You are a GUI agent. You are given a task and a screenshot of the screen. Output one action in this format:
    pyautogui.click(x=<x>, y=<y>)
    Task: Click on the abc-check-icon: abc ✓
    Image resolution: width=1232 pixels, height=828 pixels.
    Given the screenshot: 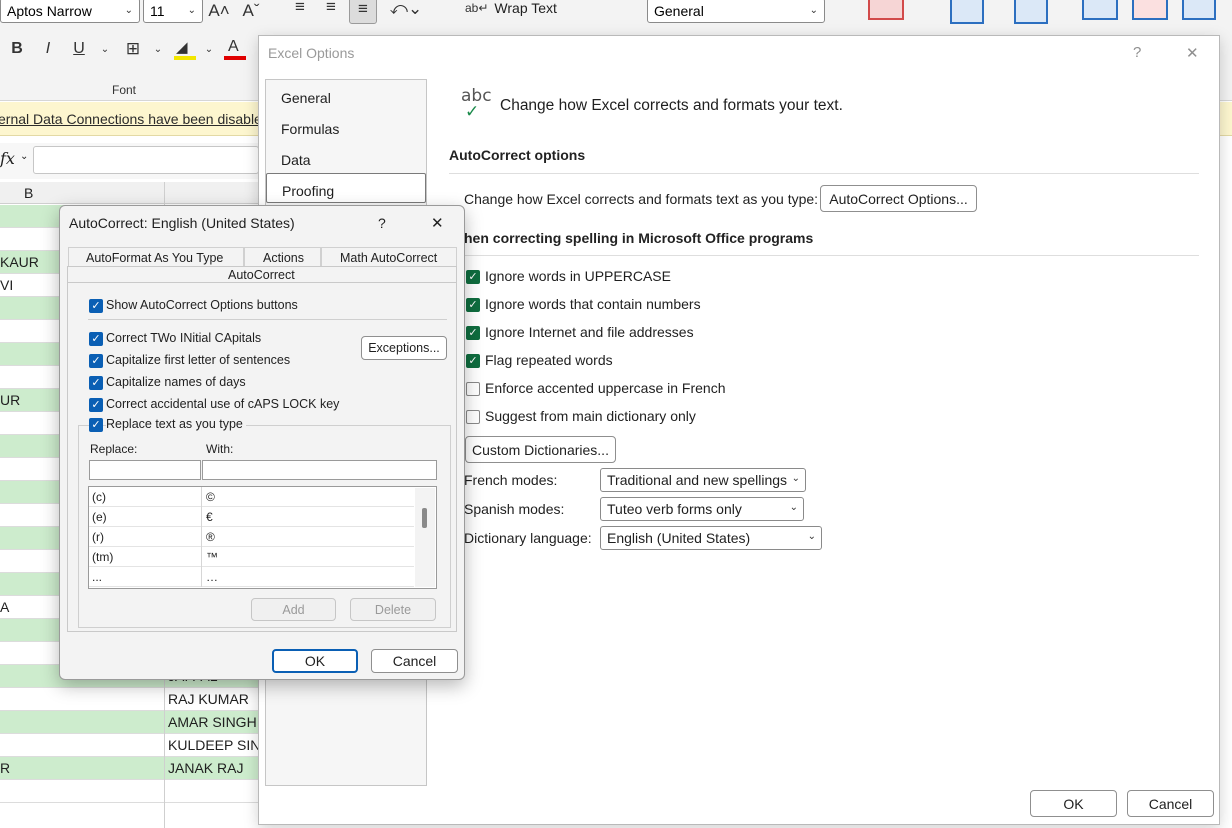 What is the action you would take?
    pyautogui.click(x=477, y=104)
    